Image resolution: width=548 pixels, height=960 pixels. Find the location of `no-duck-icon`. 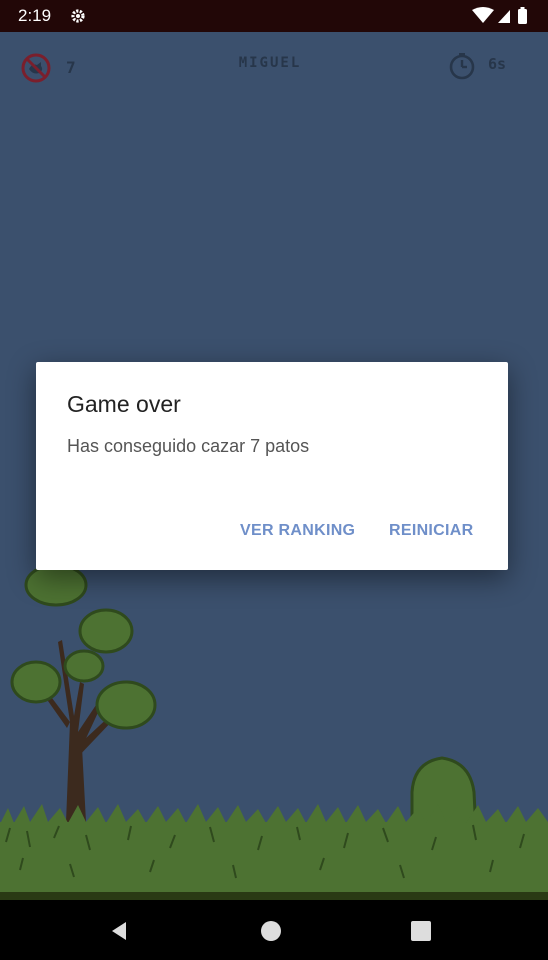

no-duck-icon is located at coordinates (36, 68).